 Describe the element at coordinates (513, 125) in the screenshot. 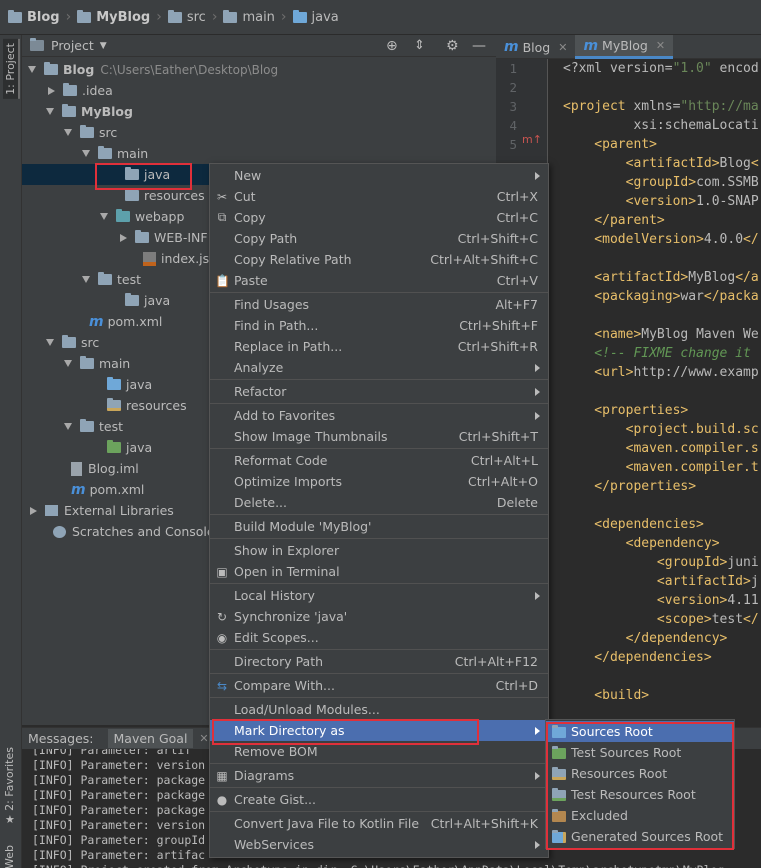

I see `line-number: 4` at that location.